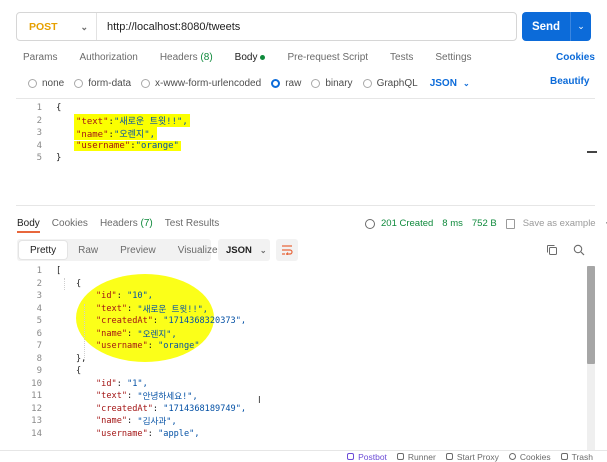 Image resolution: width=607 pixels, height=462 pixels. What do you see at coordinates (449, 456) in the screenshot?
I see `proxy-icon` at bounding box center [449, 456].